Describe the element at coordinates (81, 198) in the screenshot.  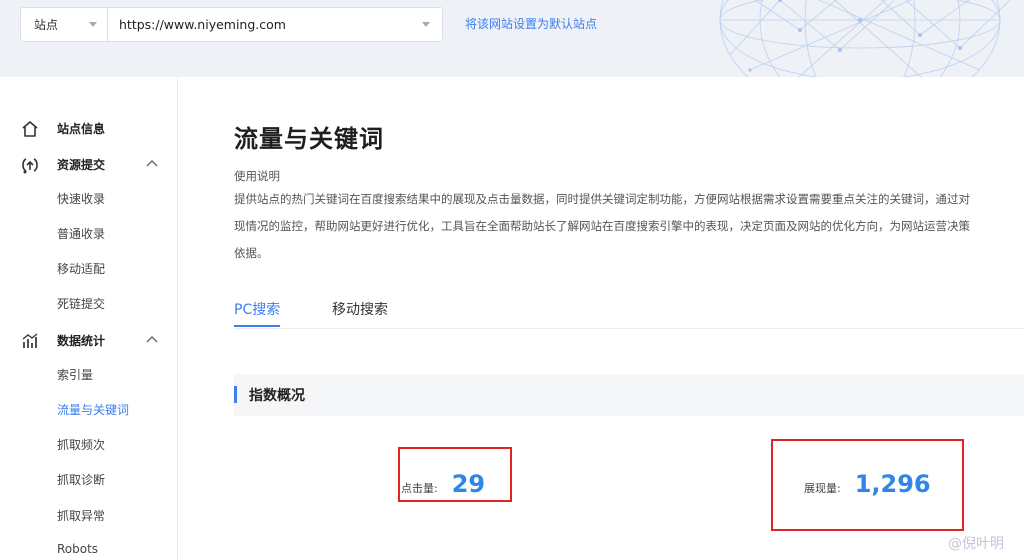
I see `sidebar-item-quick-index: 快速收录` at that location.